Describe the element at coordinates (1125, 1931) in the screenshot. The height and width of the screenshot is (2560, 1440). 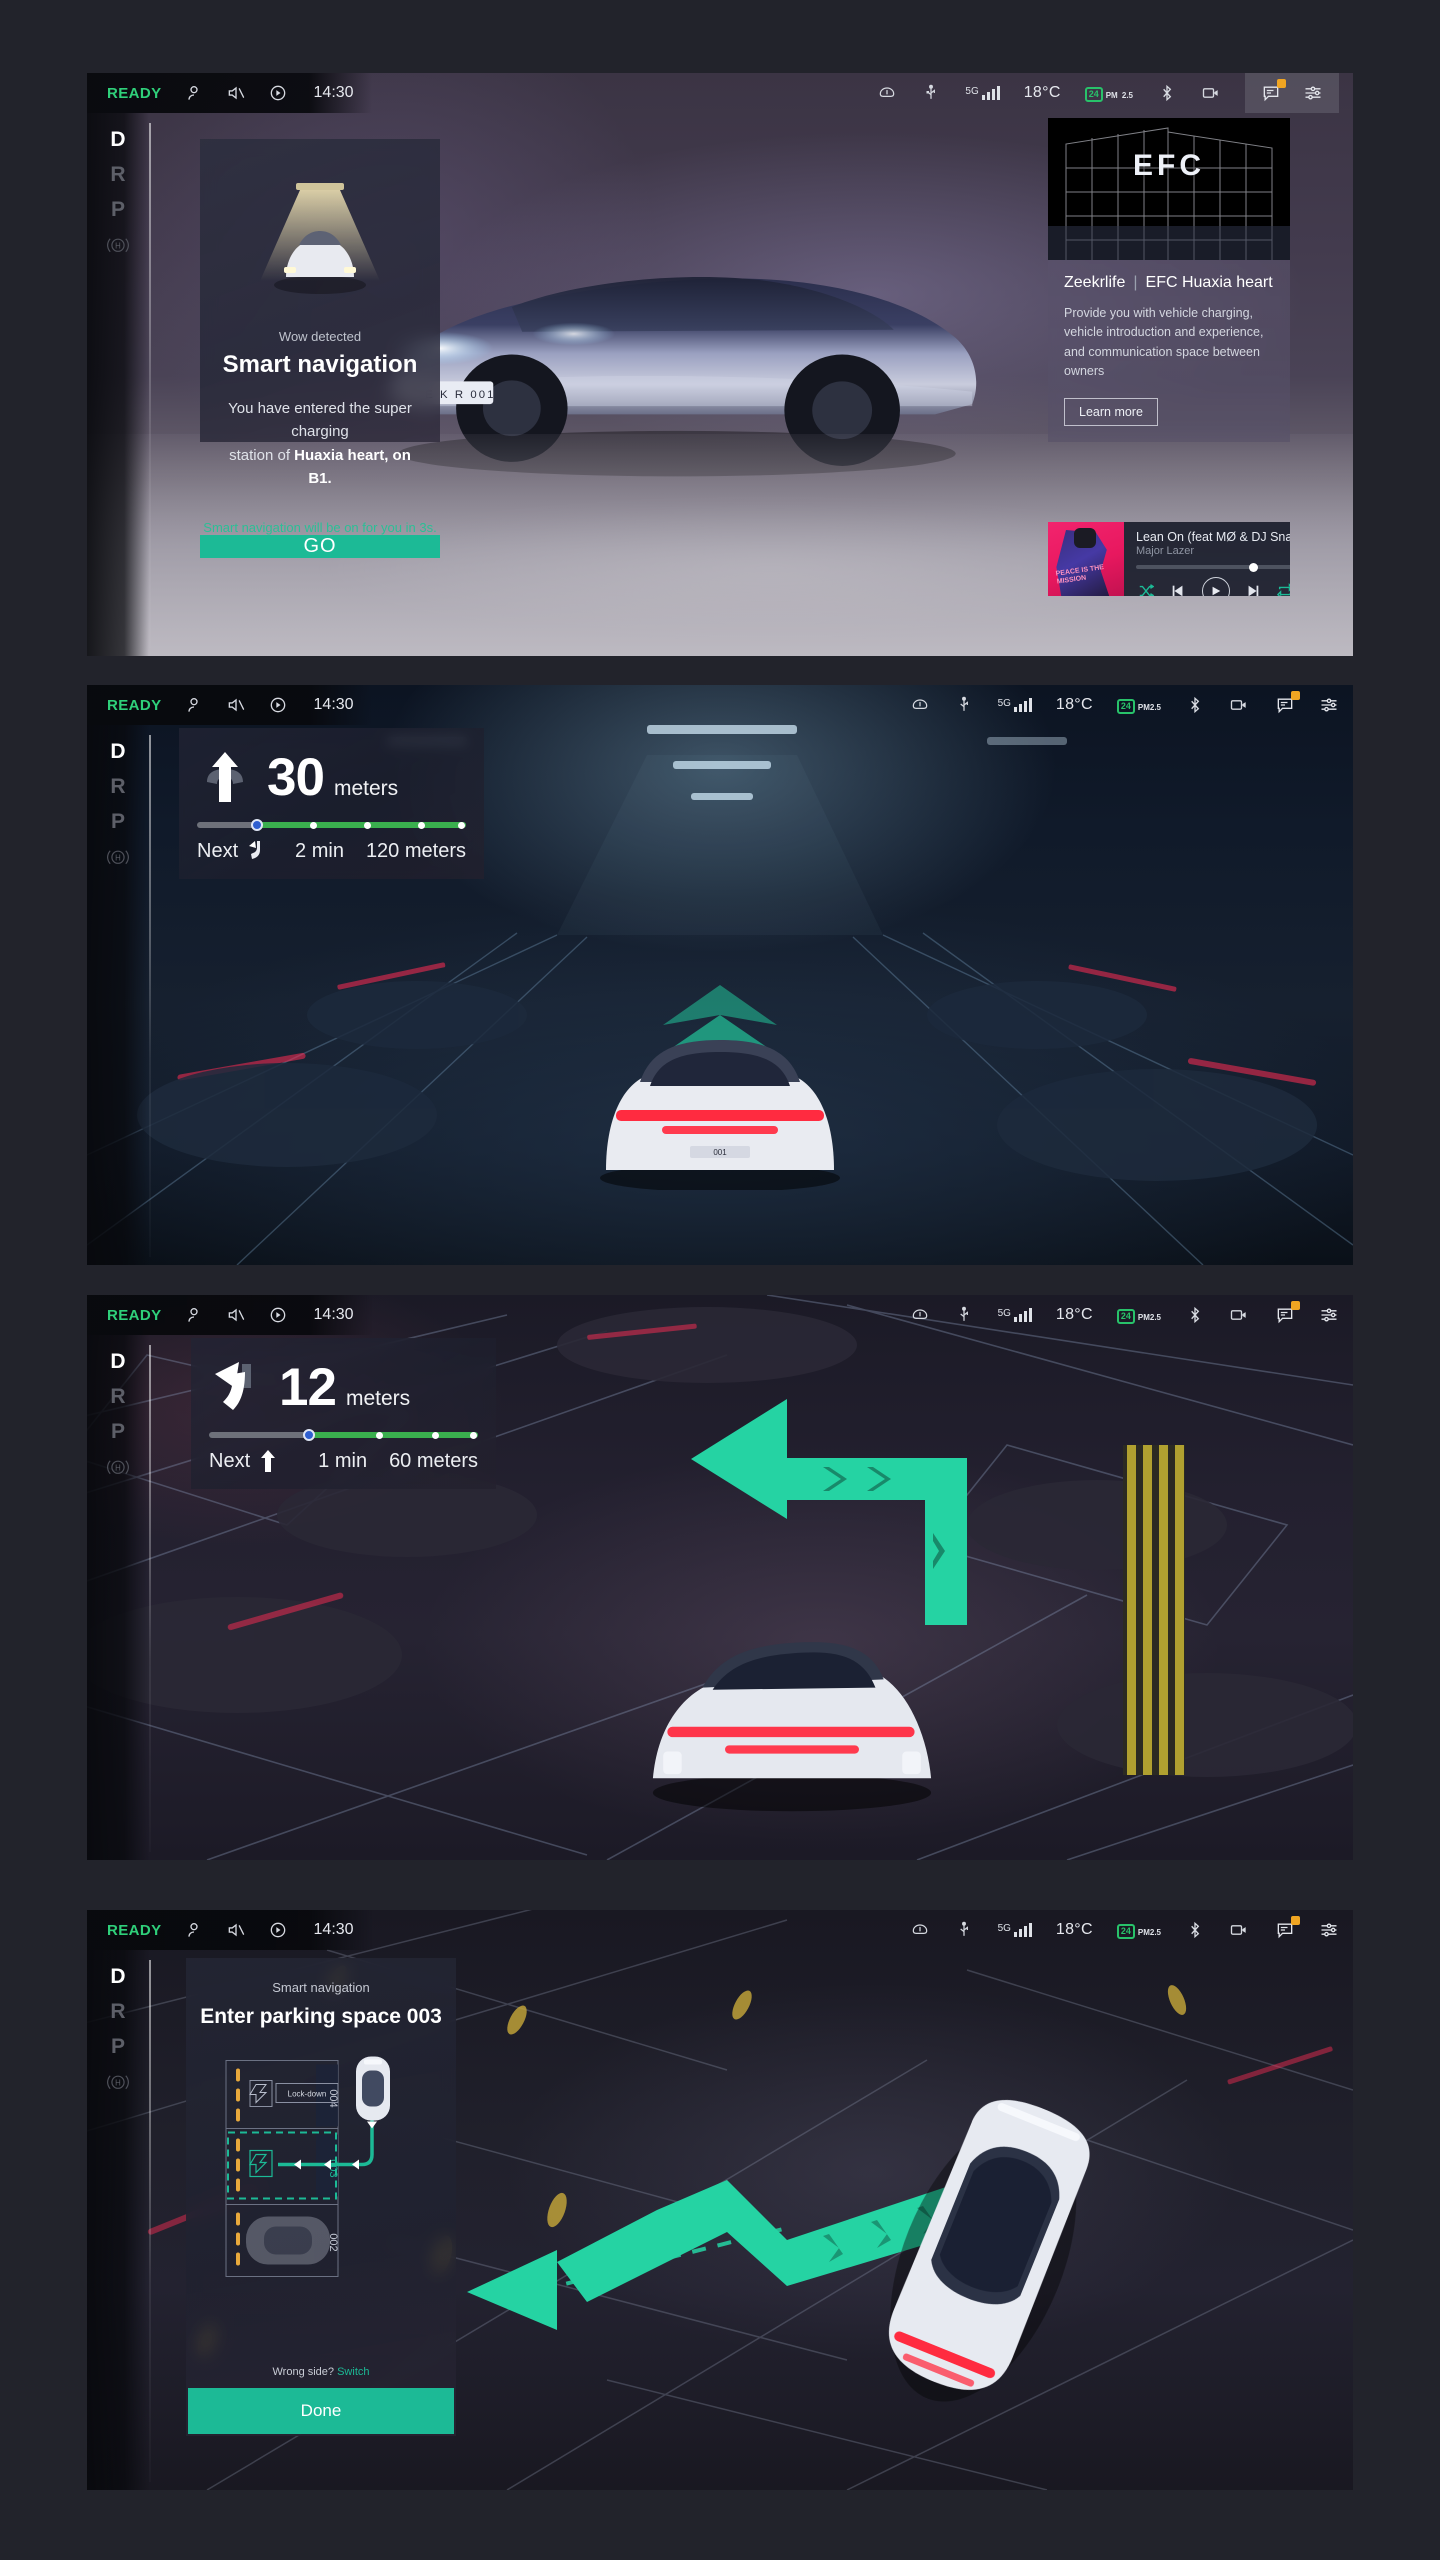
I see `air-quality-value: 24` at that location.